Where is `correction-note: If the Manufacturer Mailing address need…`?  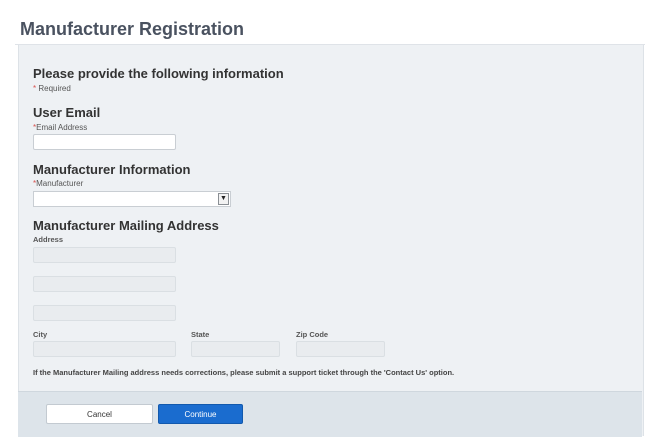 correction-note: If the Manufacturer Mailing address need… is located at coordinates (244, 372).